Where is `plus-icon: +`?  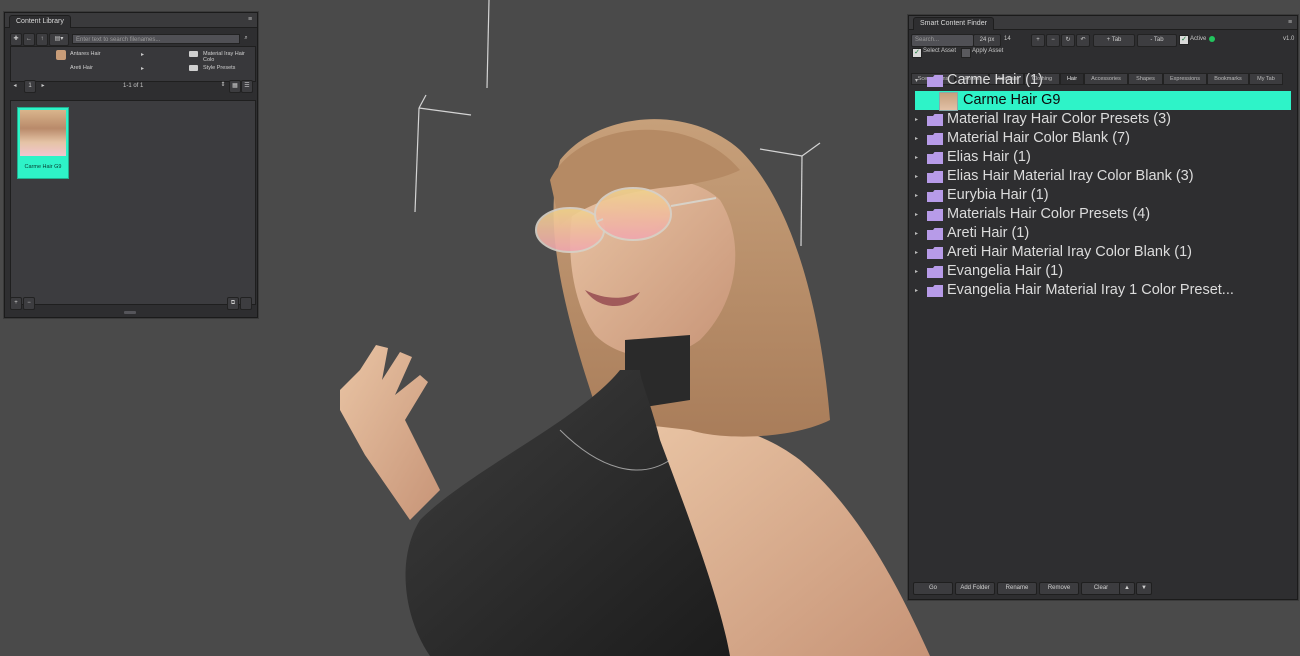
plus-icon: + is located at coordinates (1038, 40).